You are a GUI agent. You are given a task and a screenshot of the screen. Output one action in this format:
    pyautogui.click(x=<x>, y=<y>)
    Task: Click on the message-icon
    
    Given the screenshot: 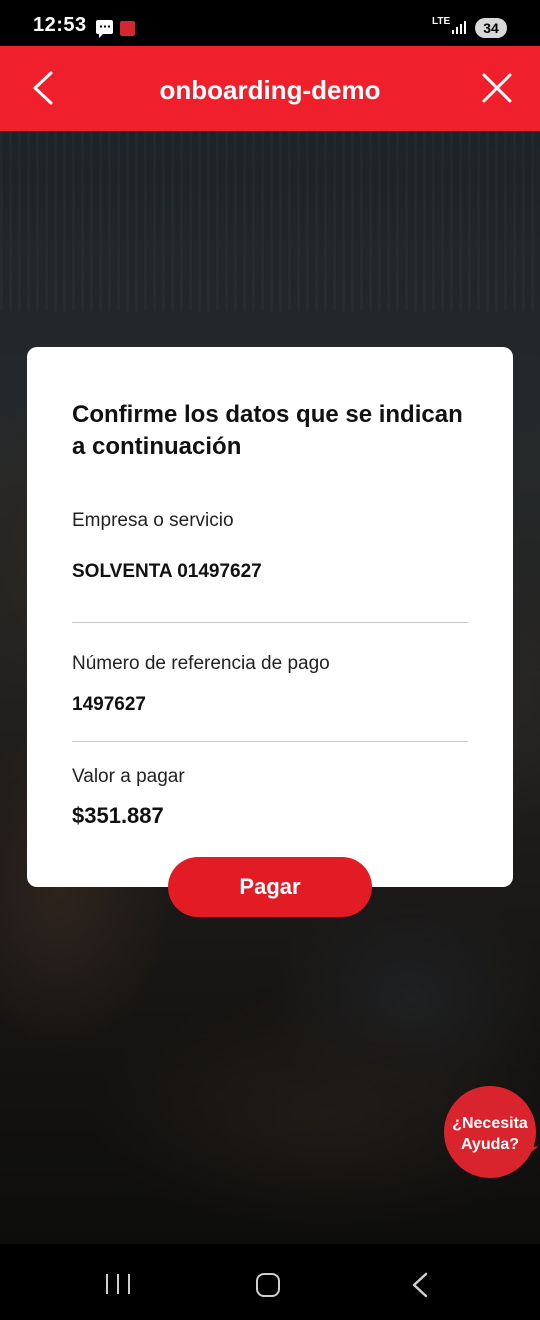 What is the action you would take?
    pyautogui.click(x=104, y=29)
    